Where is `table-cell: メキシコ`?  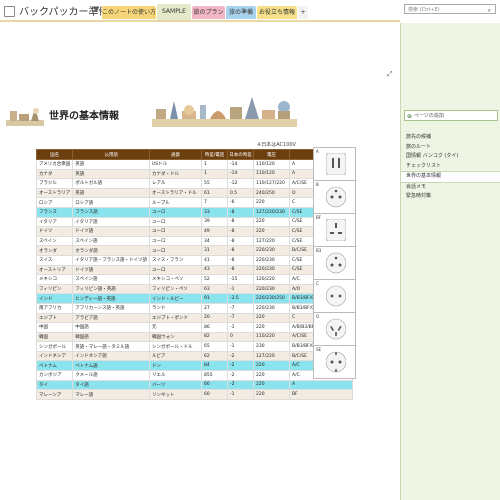
table-cell: メキシコ is located at coordinates (54, 279).